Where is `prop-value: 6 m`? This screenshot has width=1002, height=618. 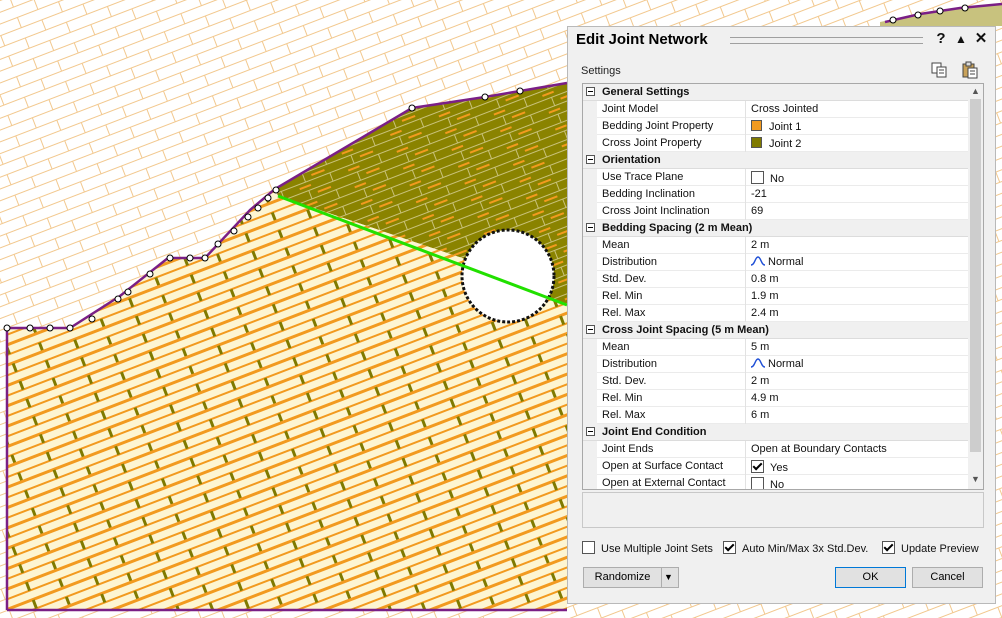 prop-value: 6 m is located at coordinates (760, 415).